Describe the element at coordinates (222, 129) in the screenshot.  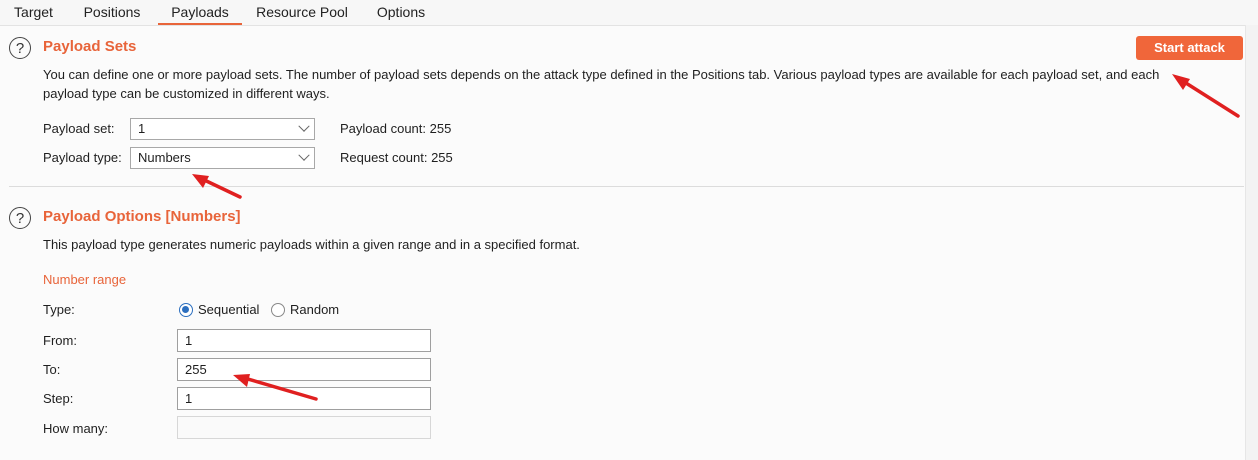
I see `payload-set-select: 1` at that location.